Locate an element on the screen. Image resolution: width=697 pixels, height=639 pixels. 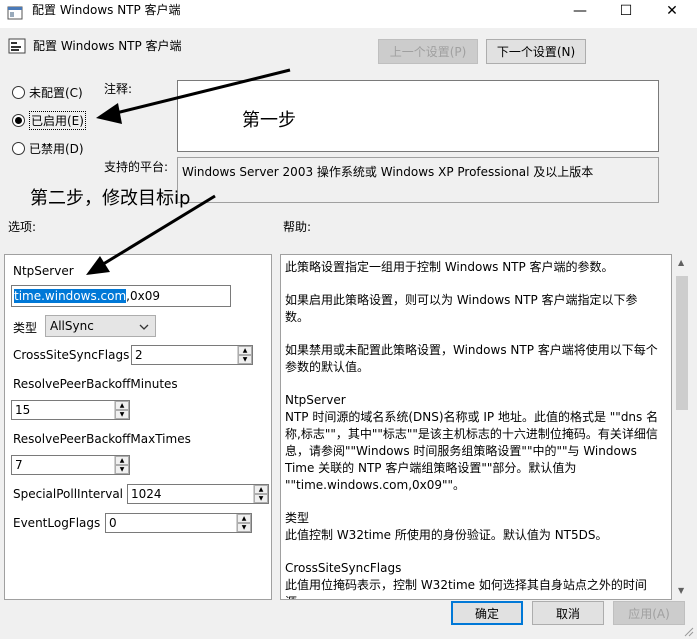
prev-setting-button: 上一个设置(P) is located at coordinates (428, 51).